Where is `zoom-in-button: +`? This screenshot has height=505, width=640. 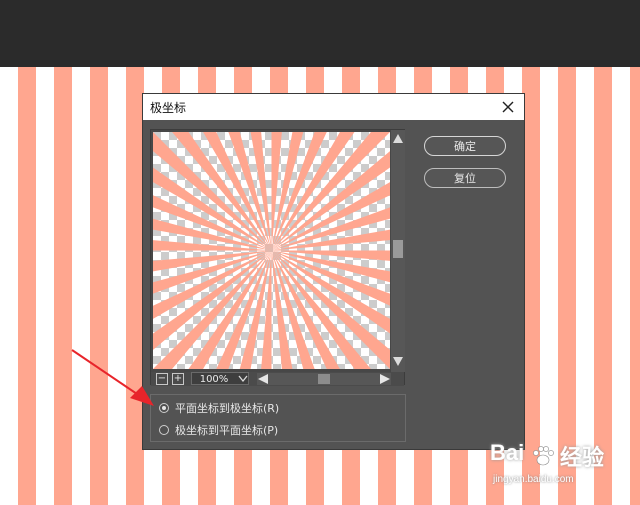
zoom-in-button: + is located at coordinates (178, 379).